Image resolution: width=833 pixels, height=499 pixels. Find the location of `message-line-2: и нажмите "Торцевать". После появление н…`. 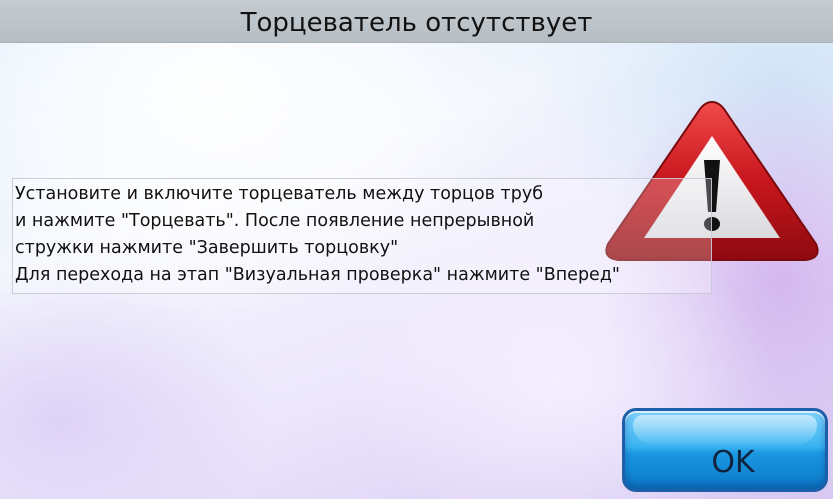

message-line-2: и нажмите "Торцевать". После появление н… is located at coordinates (275, 221).